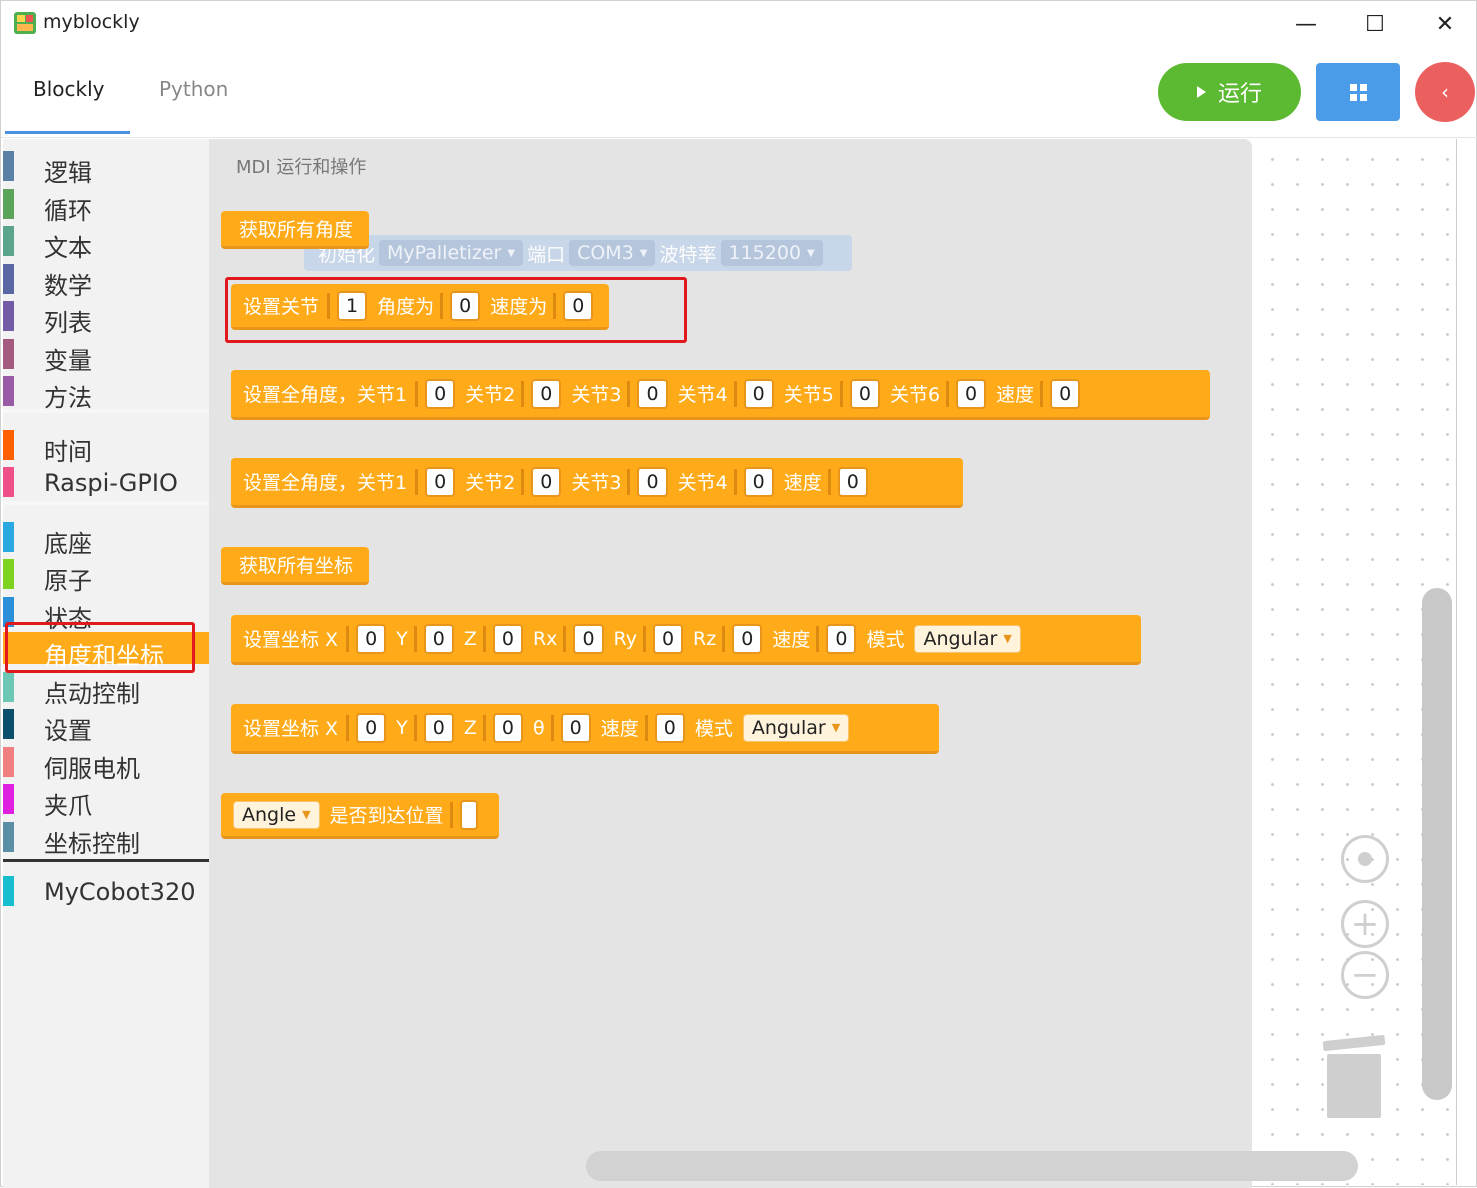  What do you see at coordinates (106, 763) in the screenshot?
I see `sidebar-category: 伺服电机` at bounding box center [106, 763].